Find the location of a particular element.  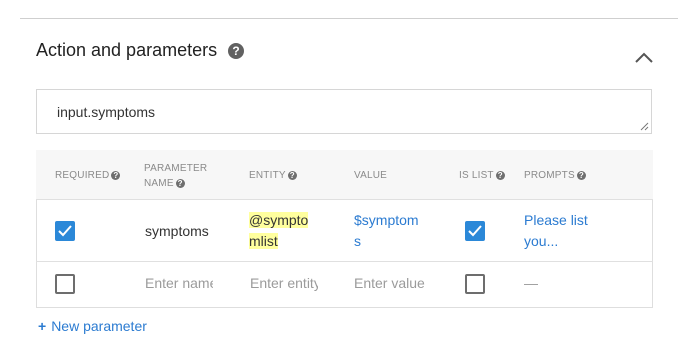

header-entity: ENTITY? is located at coordinates (273, 175).